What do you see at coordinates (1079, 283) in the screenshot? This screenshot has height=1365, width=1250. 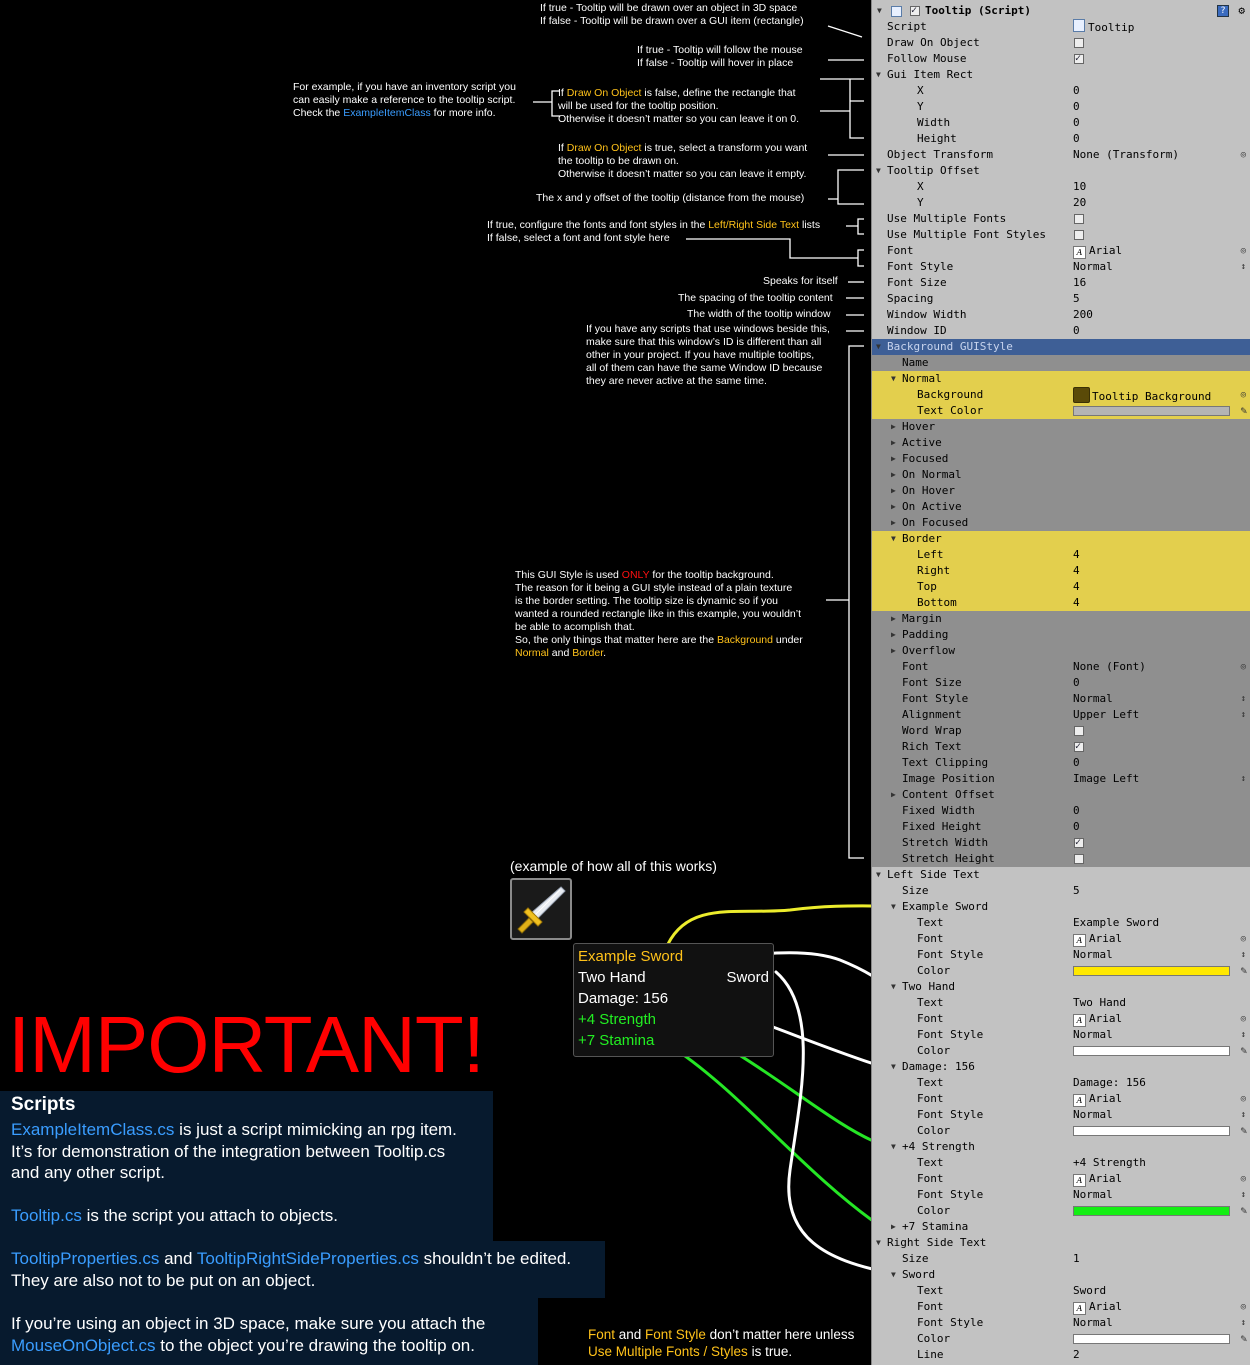 I see `property-value: 16` at bounding box center [1079, 283].